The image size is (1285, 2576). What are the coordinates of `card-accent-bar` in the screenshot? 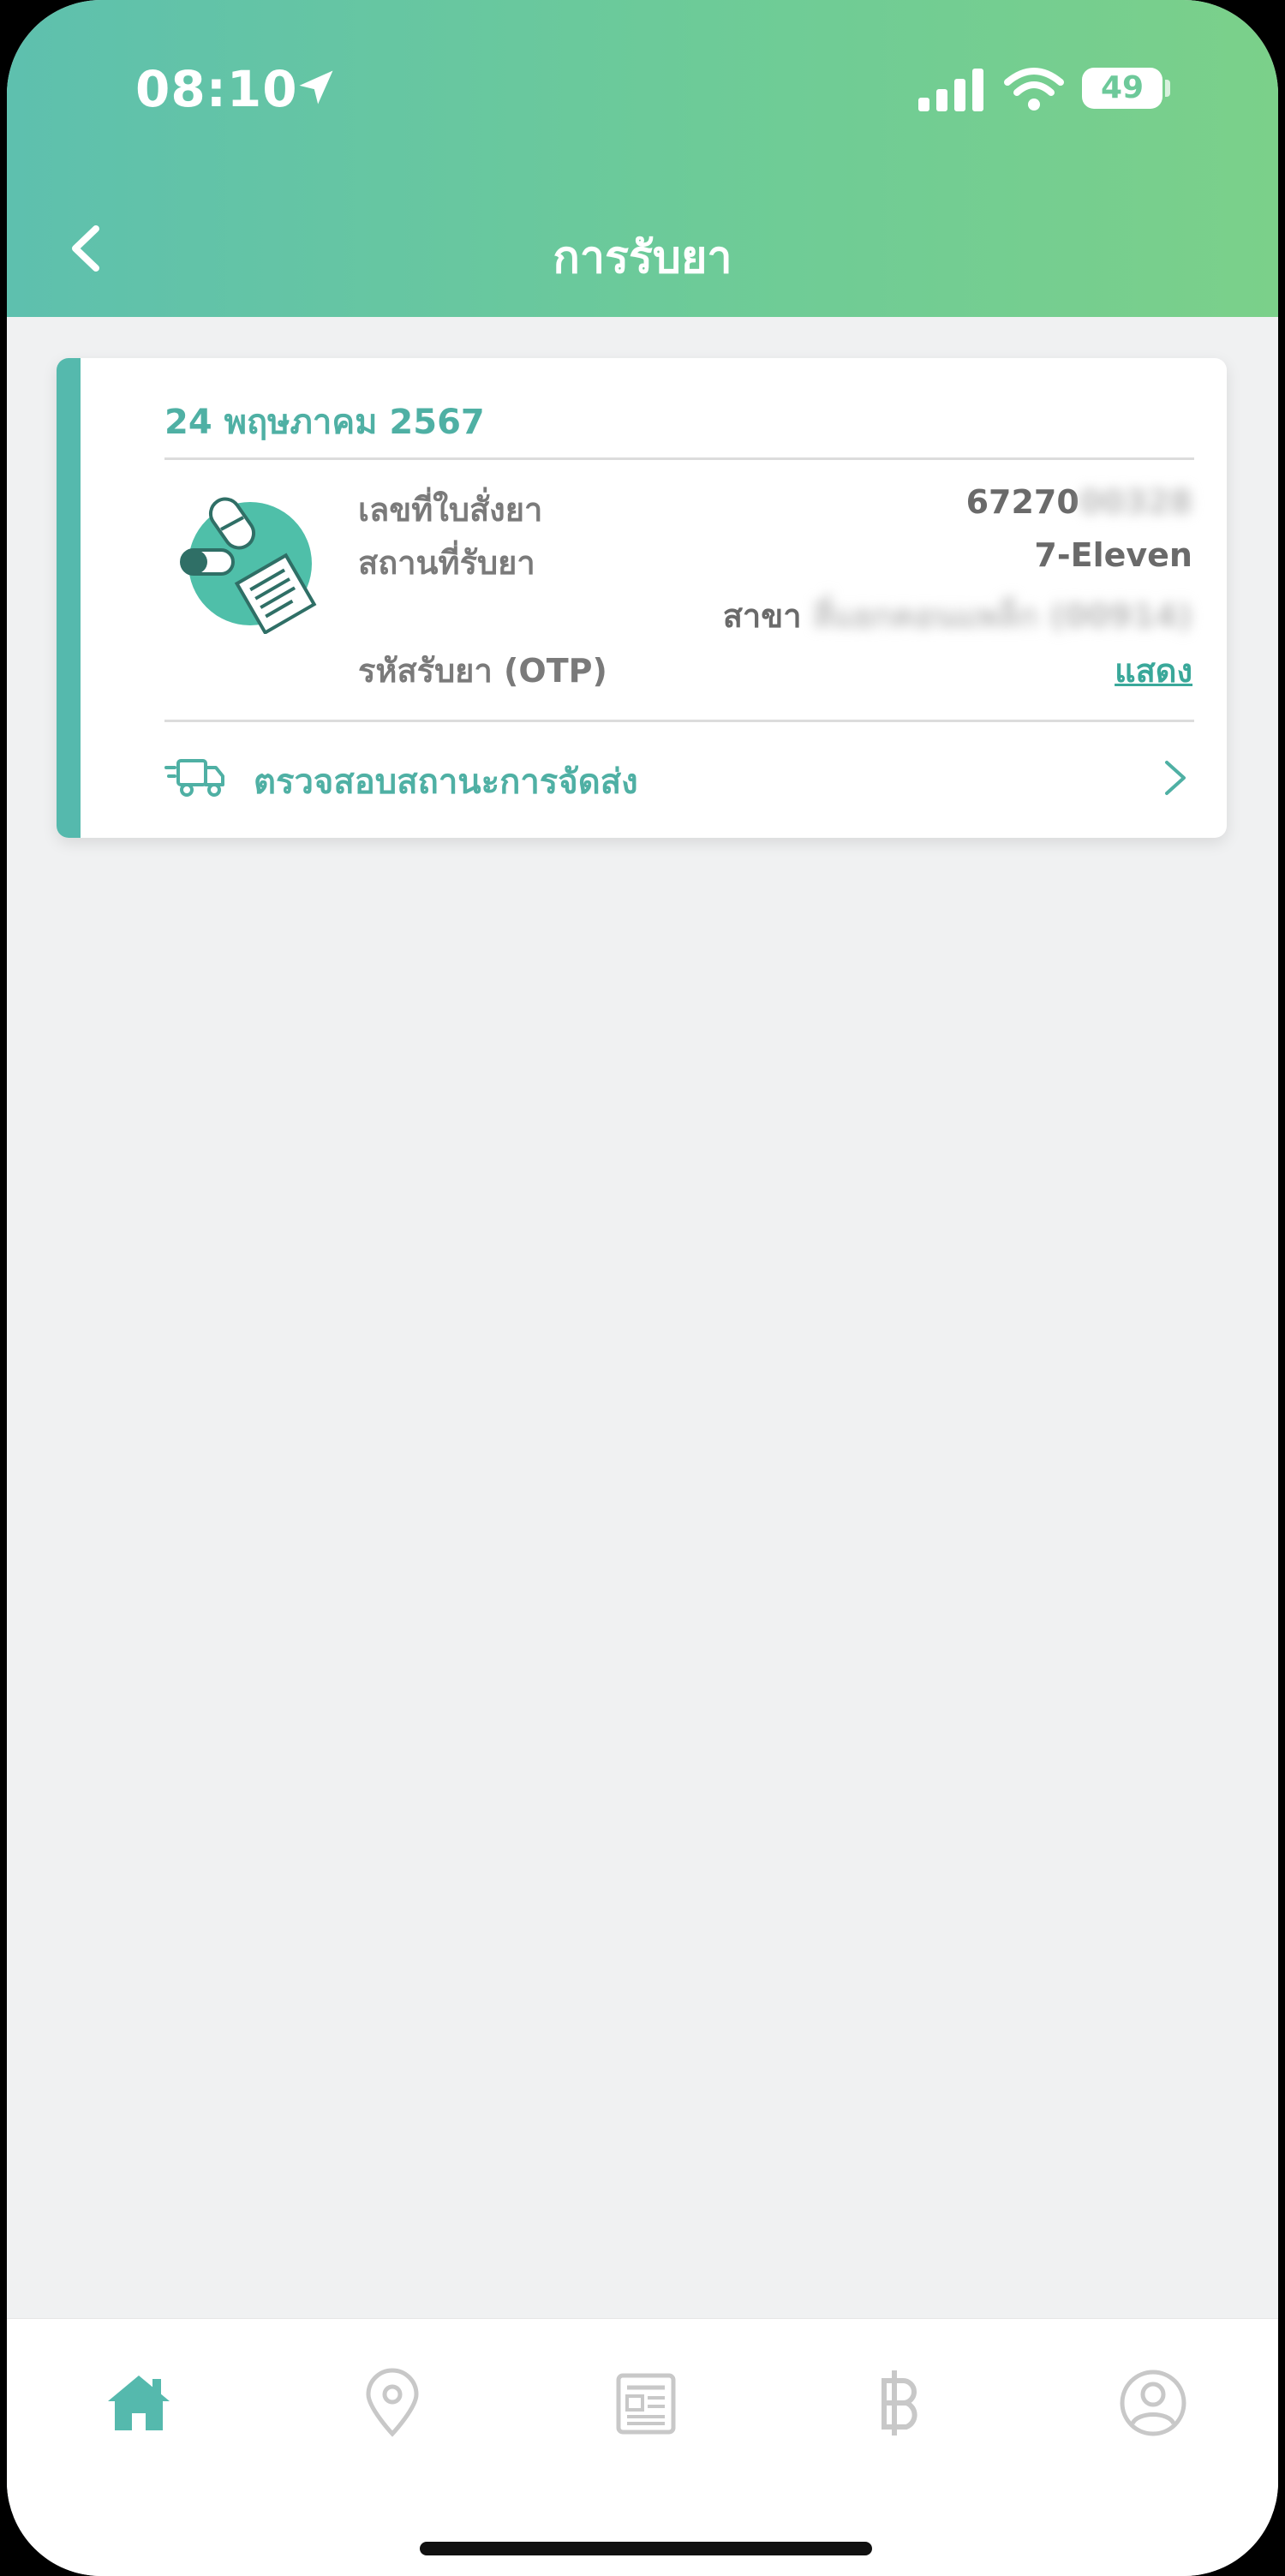 It's located at (69, 598).